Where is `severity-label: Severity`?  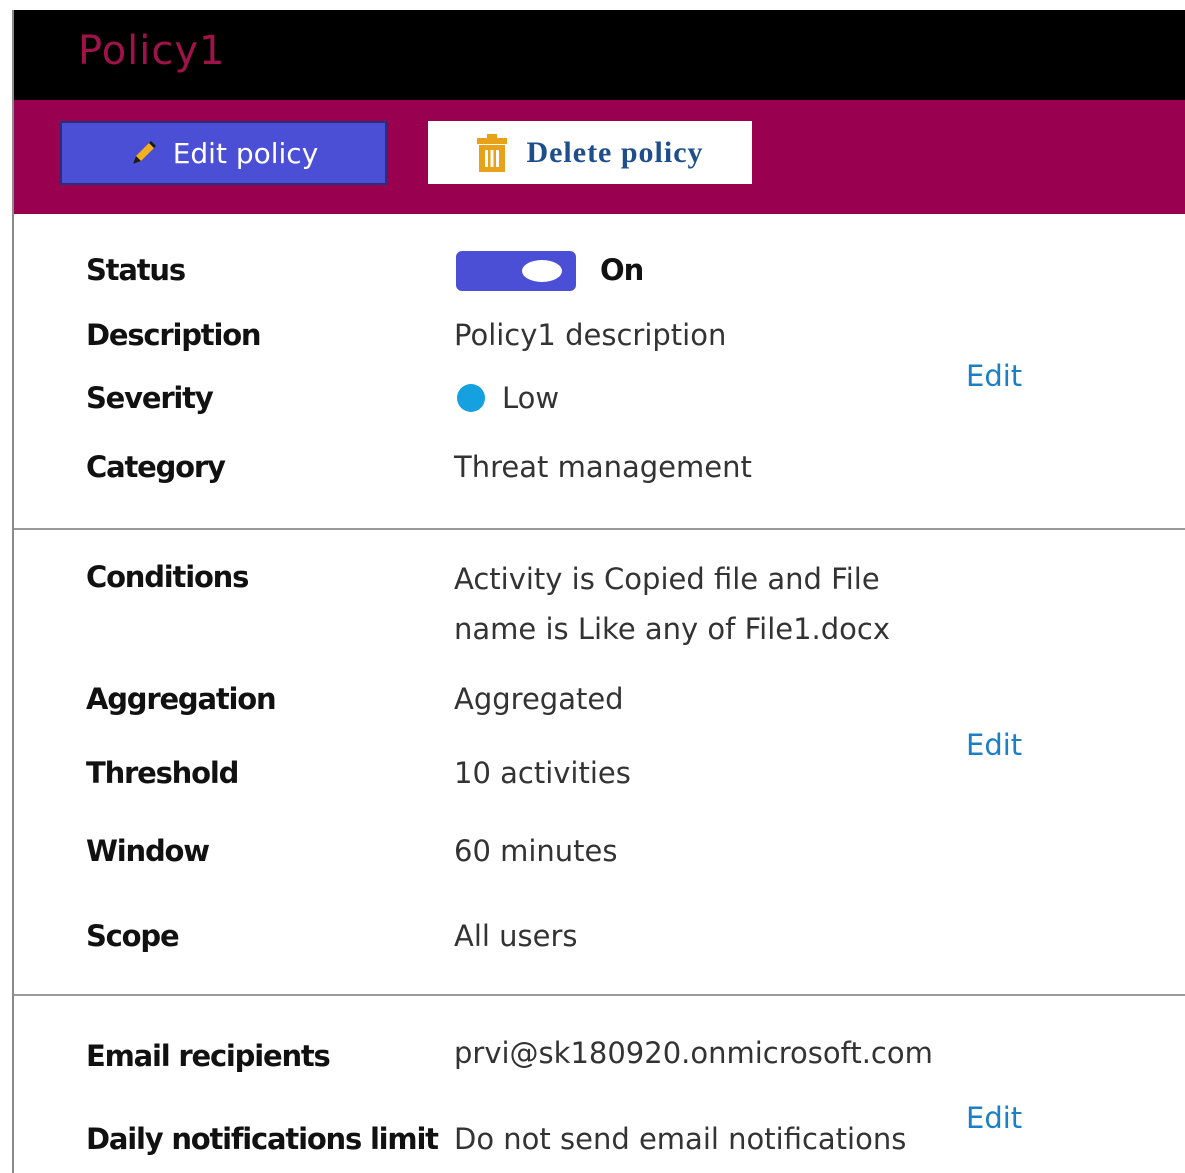
severity-label: Severity is located at coordinates (150, 398).